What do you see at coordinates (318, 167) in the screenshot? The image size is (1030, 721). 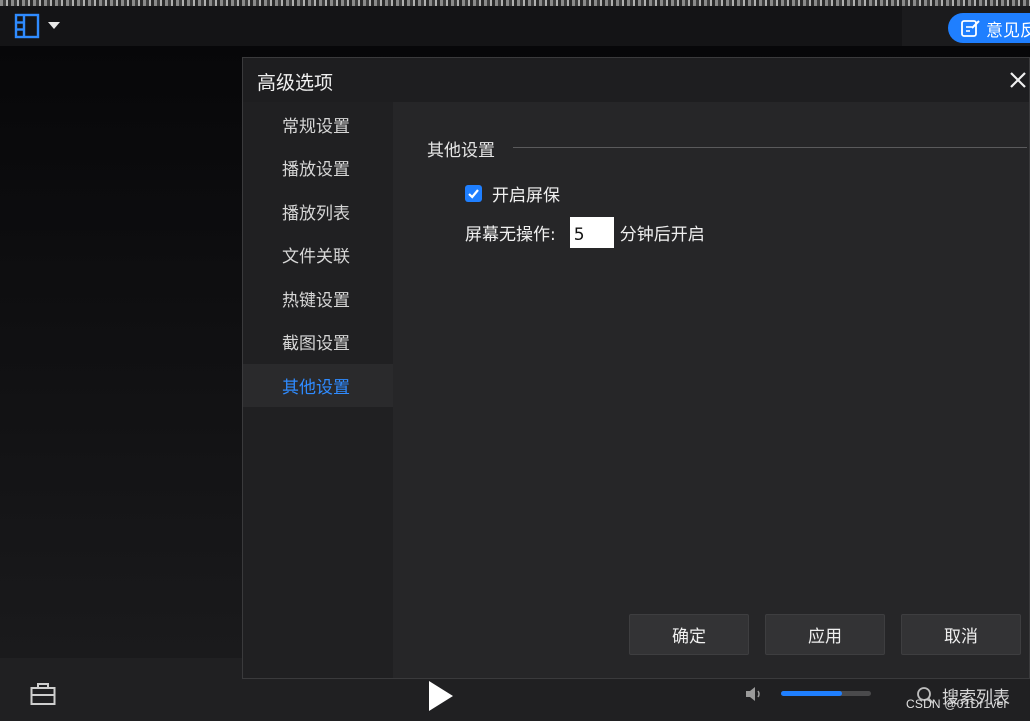 I see `nav-item-playback: 播放设置` at bounding box center [318, 167].